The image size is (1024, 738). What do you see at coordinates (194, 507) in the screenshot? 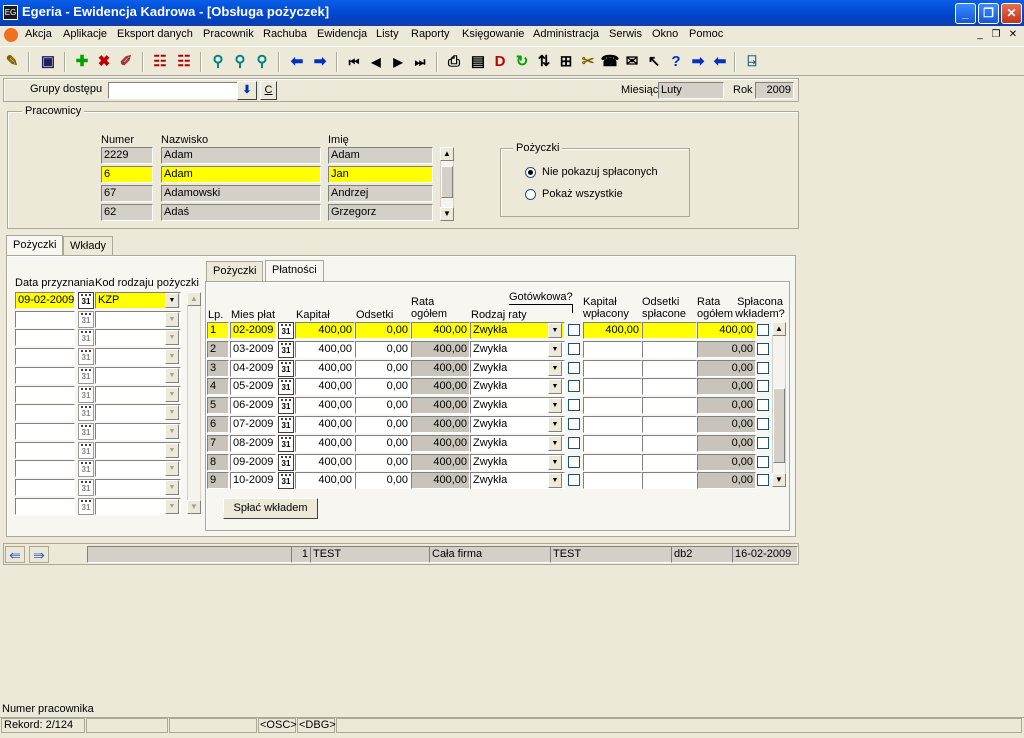
I see `loans-scroll-down-icon: ▼` at bounding box center [194, 507].